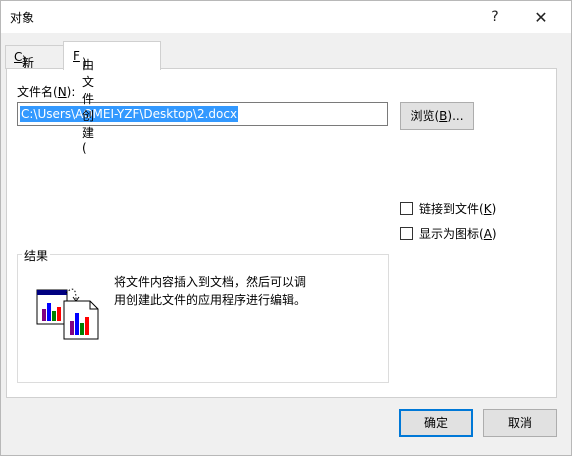 The height and width of the screenshot is (456, 572). I want to click on ok-button: 确定, so click(436, 423).